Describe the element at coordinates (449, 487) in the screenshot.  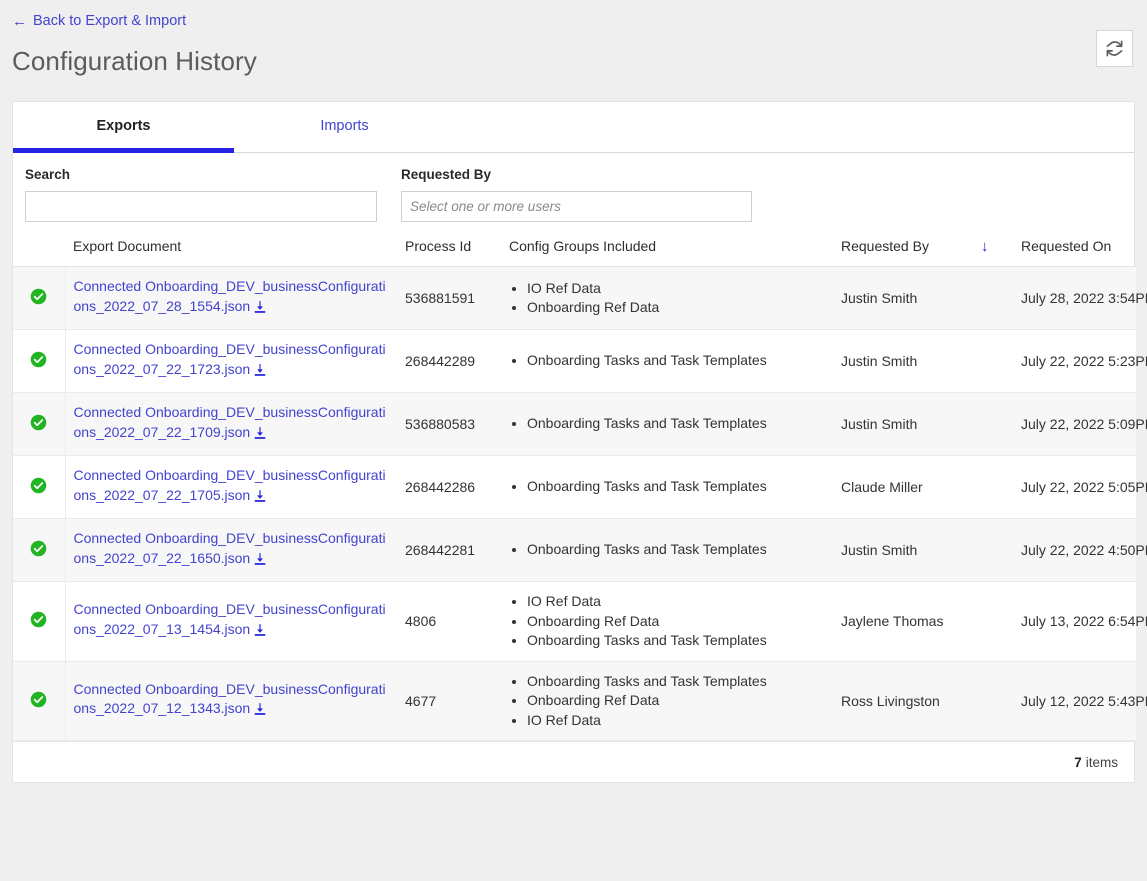
I see `row-process-id-cell: 268442286` at that location.